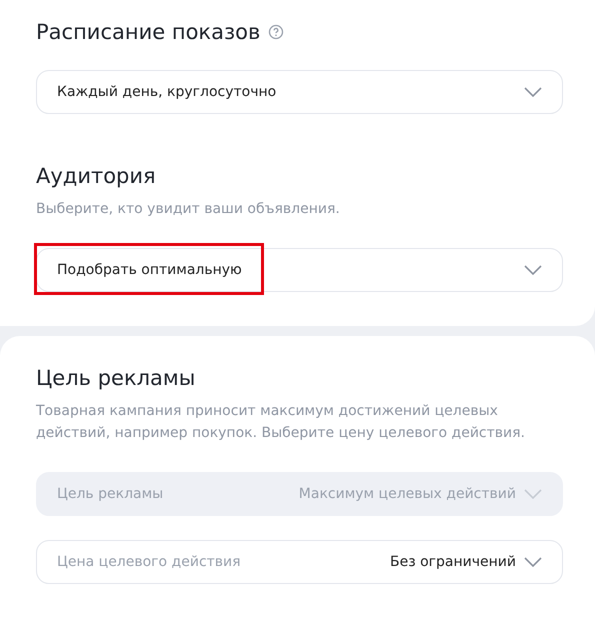  Describe the element at coordinates (110, 494) in the screenshot. I see `field-label: Цель рекламы` at that location.